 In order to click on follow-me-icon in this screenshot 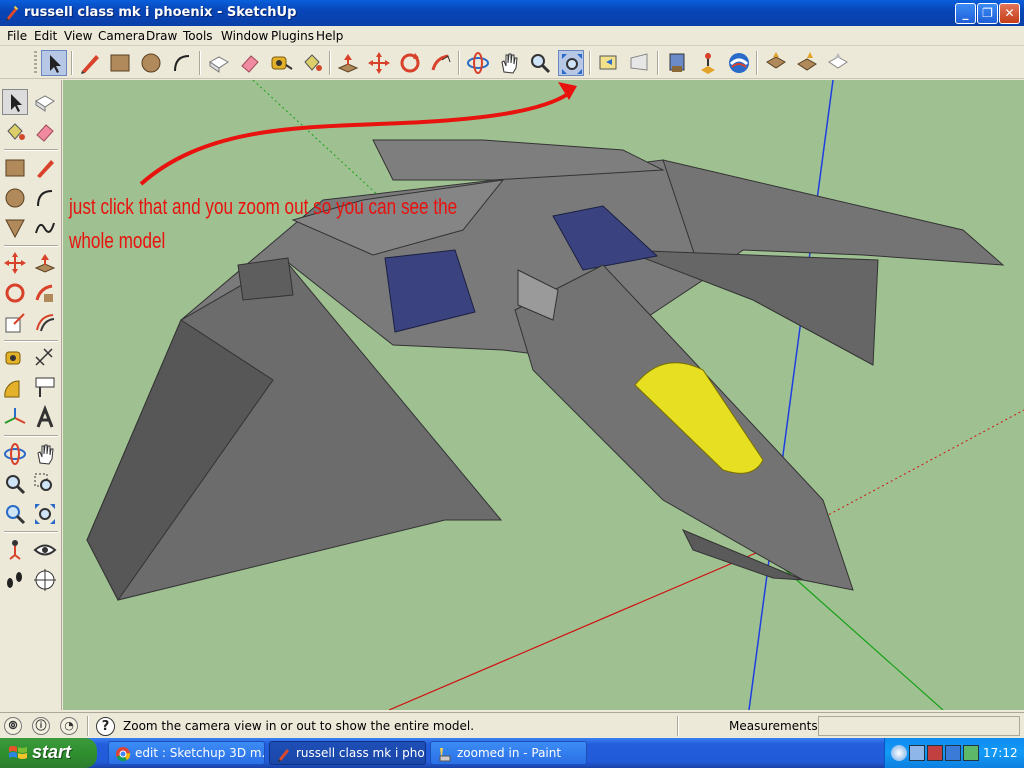, I will do `click(441, 63)`.